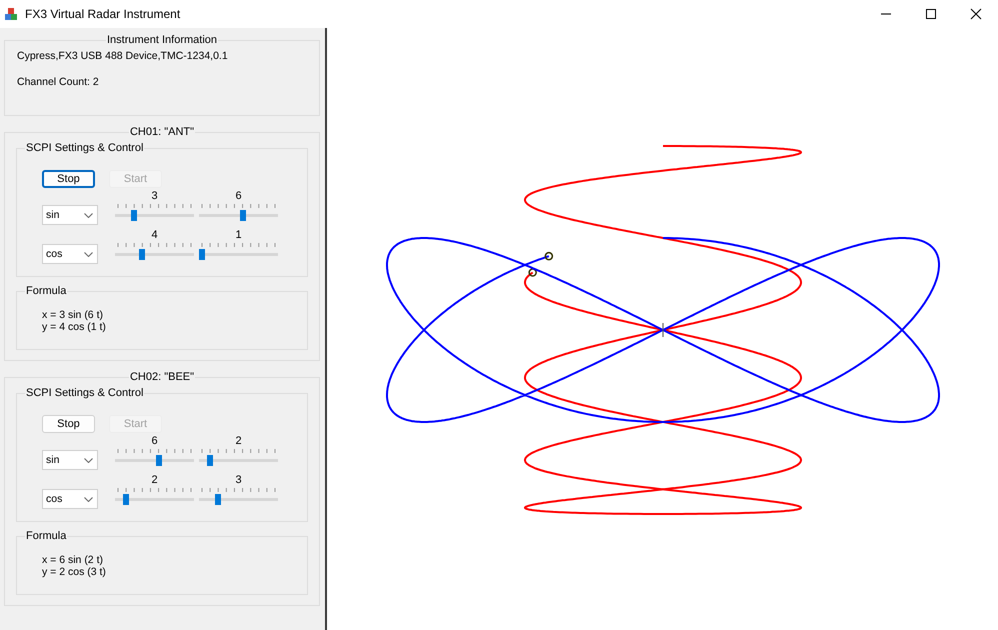 The width and height of the screenshot is (998, 630). I want to click on group-title: CH02: "BEE", so click(162, 377).